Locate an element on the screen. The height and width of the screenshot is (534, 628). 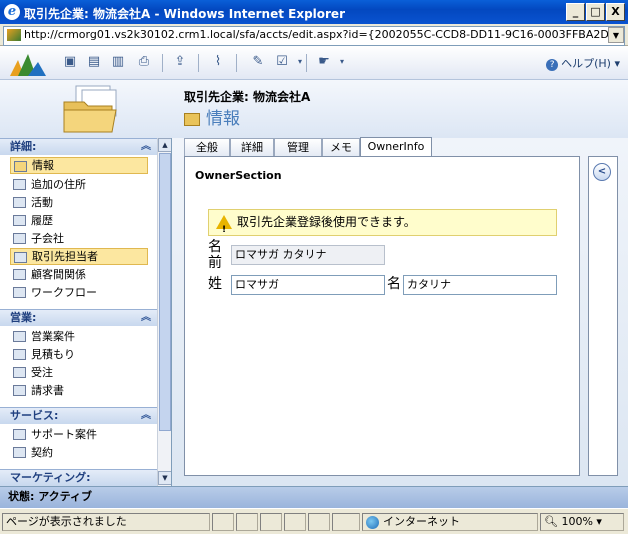
help-menu: ? ヘルプ(H) ▾ is located at coordinates (583, 63).